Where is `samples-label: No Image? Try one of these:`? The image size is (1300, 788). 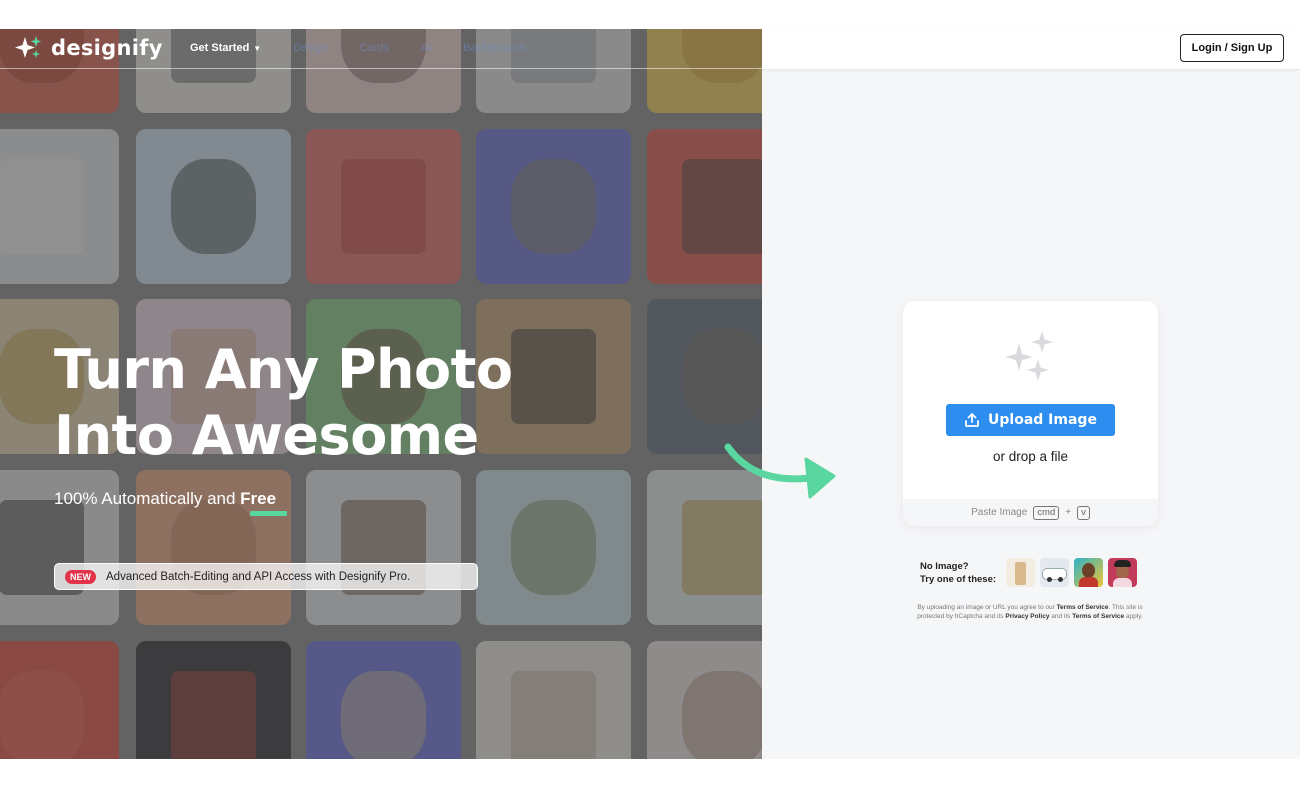
samples-label: No Image? Try one of these: is located at coordinates (958, 573).